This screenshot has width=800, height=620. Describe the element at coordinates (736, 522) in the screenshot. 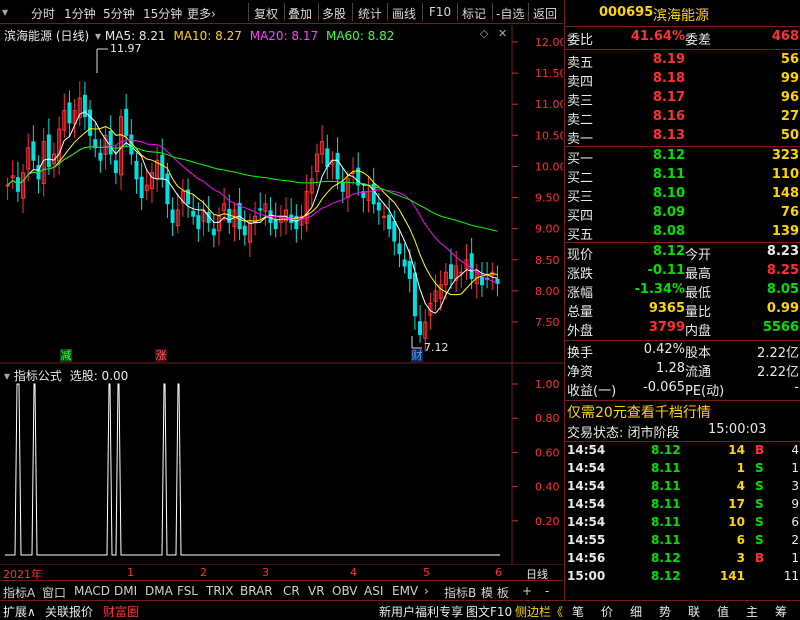

I see `tick-volume: 10` at that location.